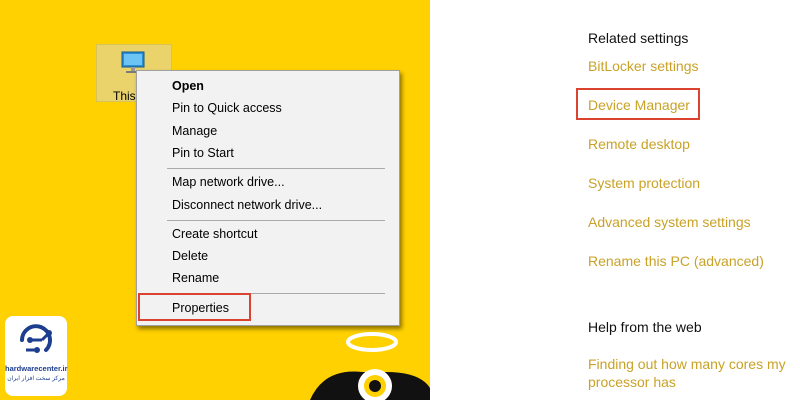 The height and width of the screenshot is (400, 800). I want to click on menu-item-open: Open, so click(268, 86).